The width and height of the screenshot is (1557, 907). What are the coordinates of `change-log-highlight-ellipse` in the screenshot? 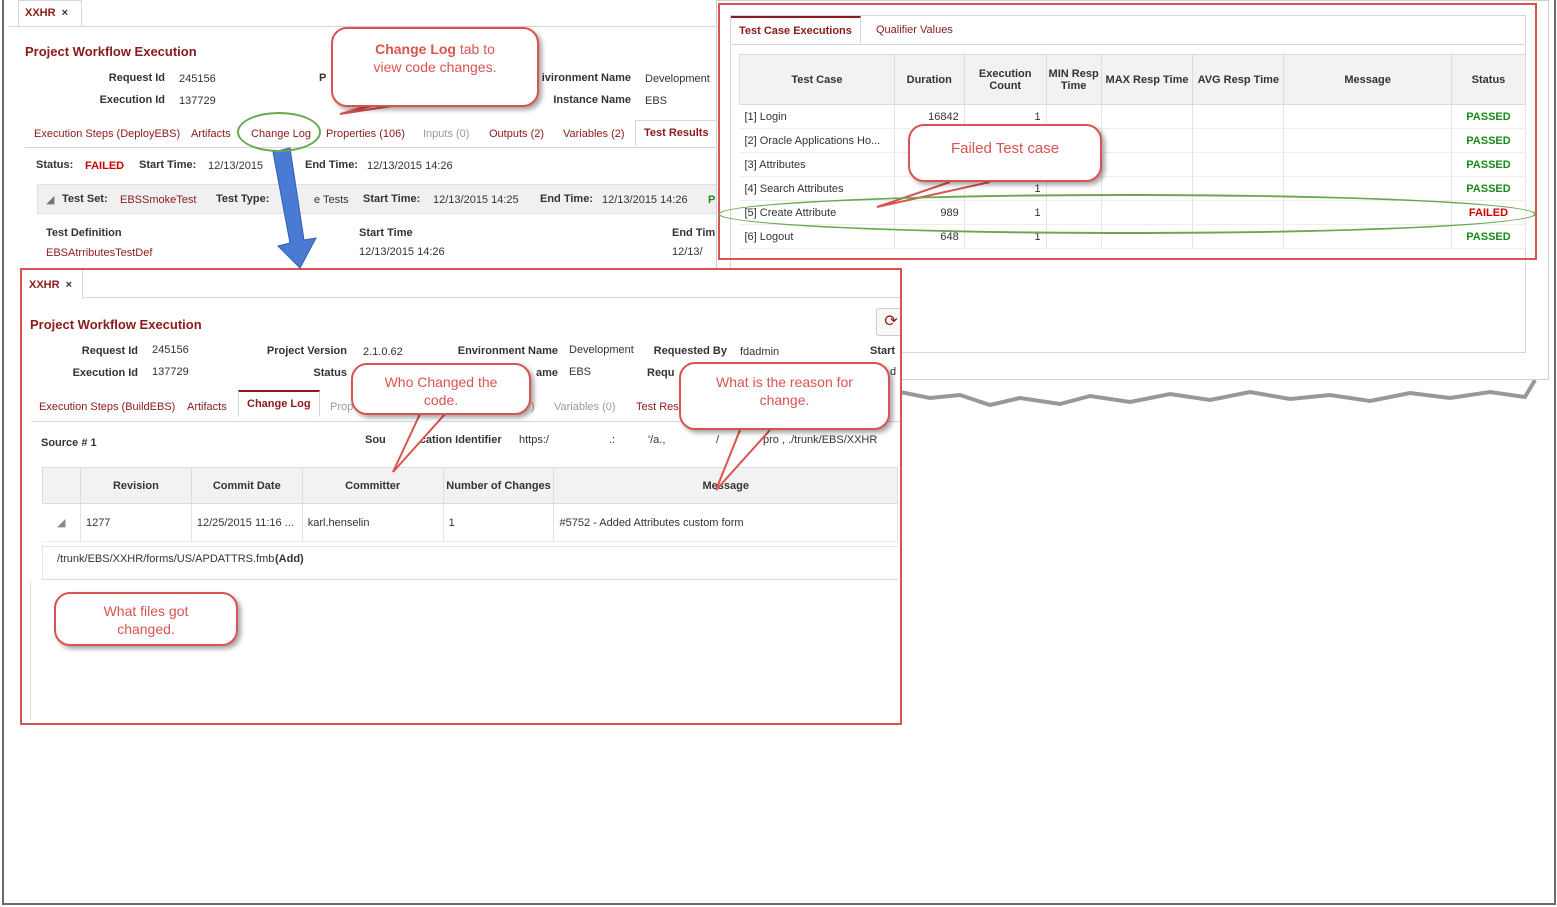 It's located at (279, 132).